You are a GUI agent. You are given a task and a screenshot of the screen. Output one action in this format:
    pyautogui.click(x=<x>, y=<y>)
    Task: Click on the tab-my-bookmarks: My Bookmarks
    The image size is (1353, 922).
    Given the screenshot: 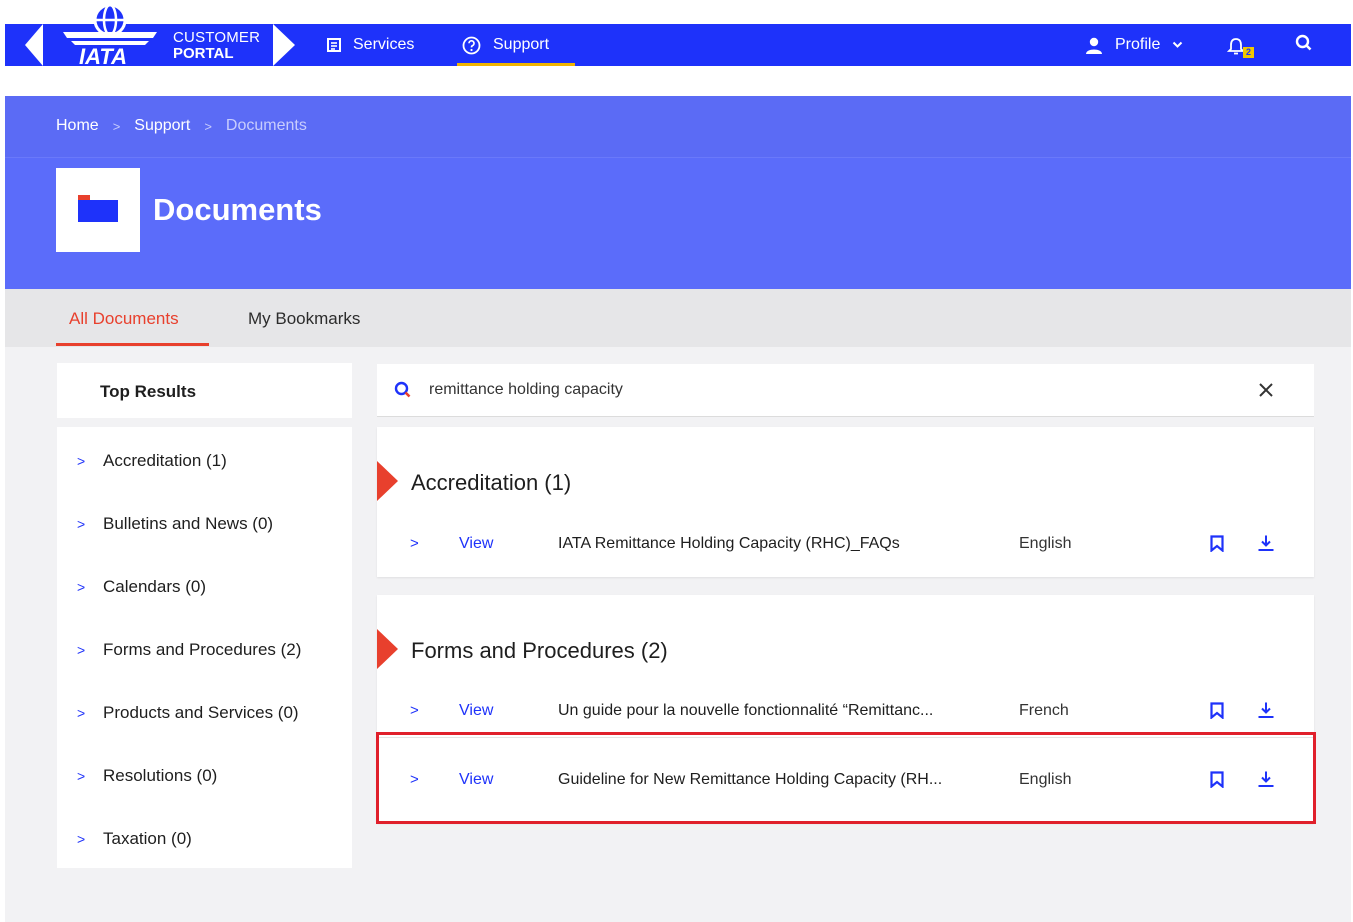 What is the action you would take?
    pyautogui.click(x=304, y=319)
    